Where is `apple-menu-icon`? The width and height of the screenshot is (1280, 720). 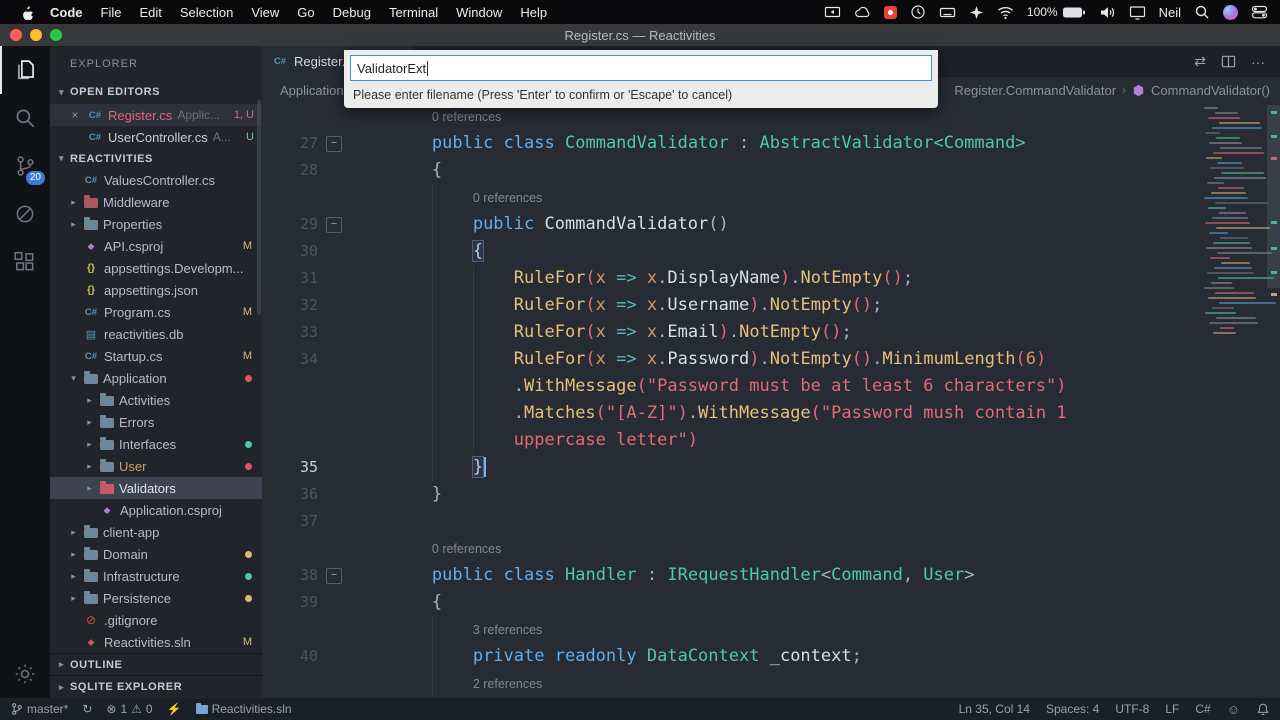
apple-menu-icon is located at coordinates (26, 12).